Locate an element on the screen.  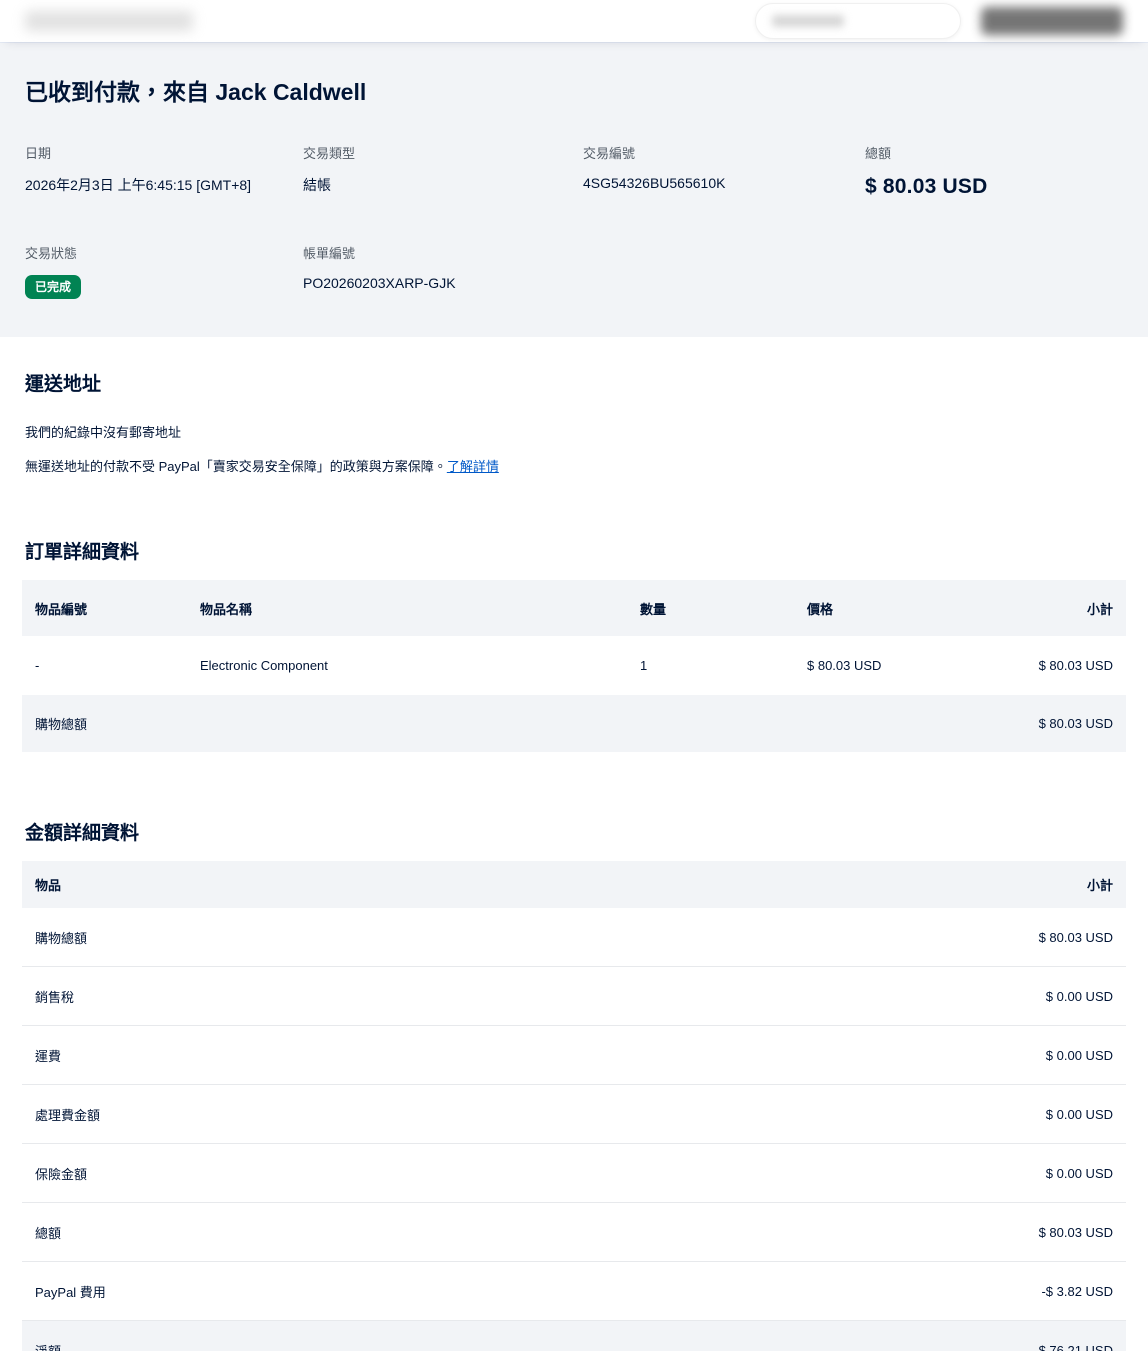
redacted-search-placeholder is located at coordinates (808, 21).